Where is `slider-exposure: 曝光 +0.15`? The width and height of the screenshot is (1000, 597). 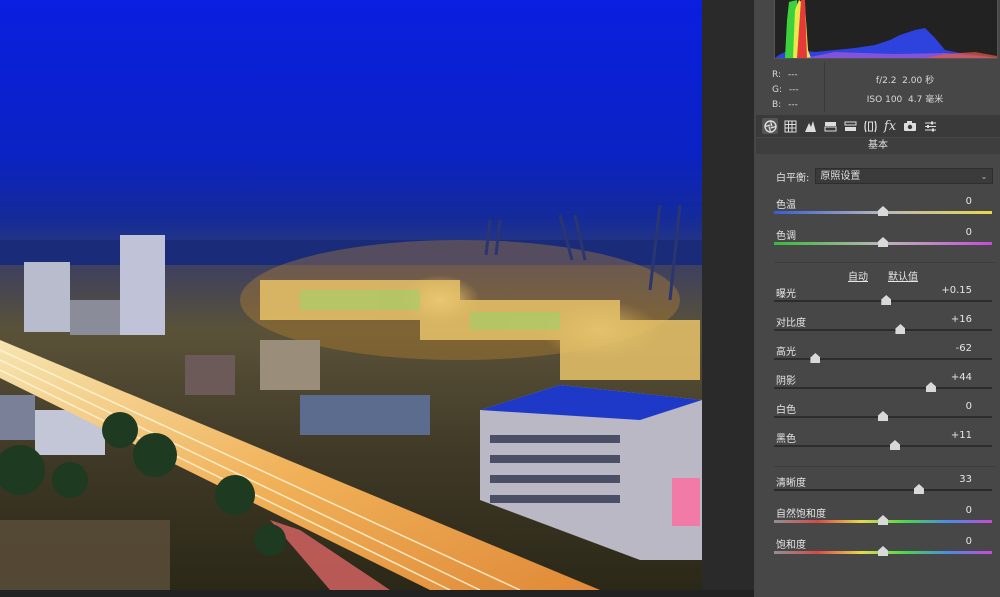
slider-exposure: 曝光 +0.15 is located at coordinates (885, 300).